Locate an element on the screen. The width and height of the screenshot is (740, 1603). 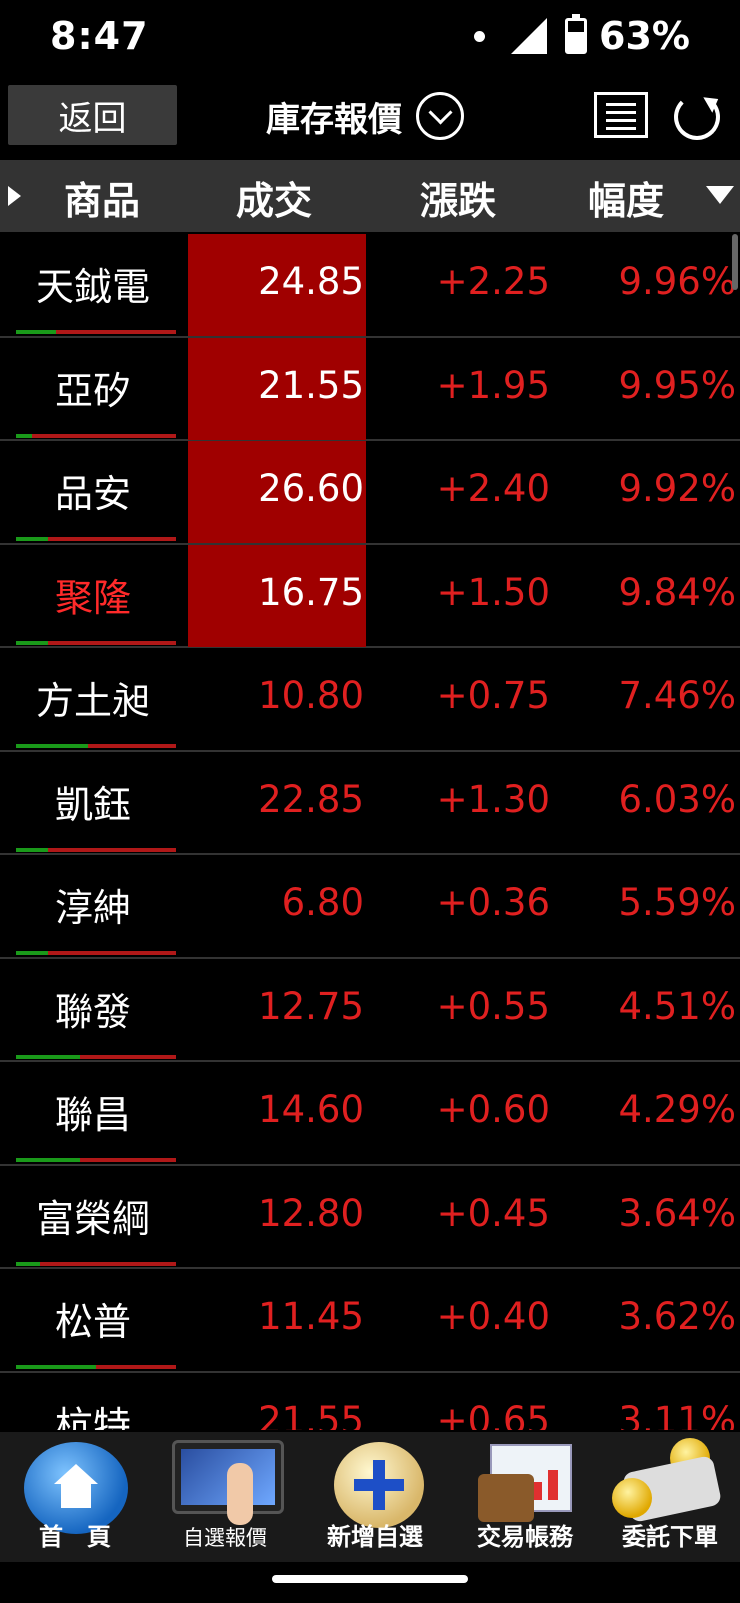
bottom-nav: 首 頁 自選報價 新增自選 交易帳務 委託下單 is located at coordinates (370, 1497).